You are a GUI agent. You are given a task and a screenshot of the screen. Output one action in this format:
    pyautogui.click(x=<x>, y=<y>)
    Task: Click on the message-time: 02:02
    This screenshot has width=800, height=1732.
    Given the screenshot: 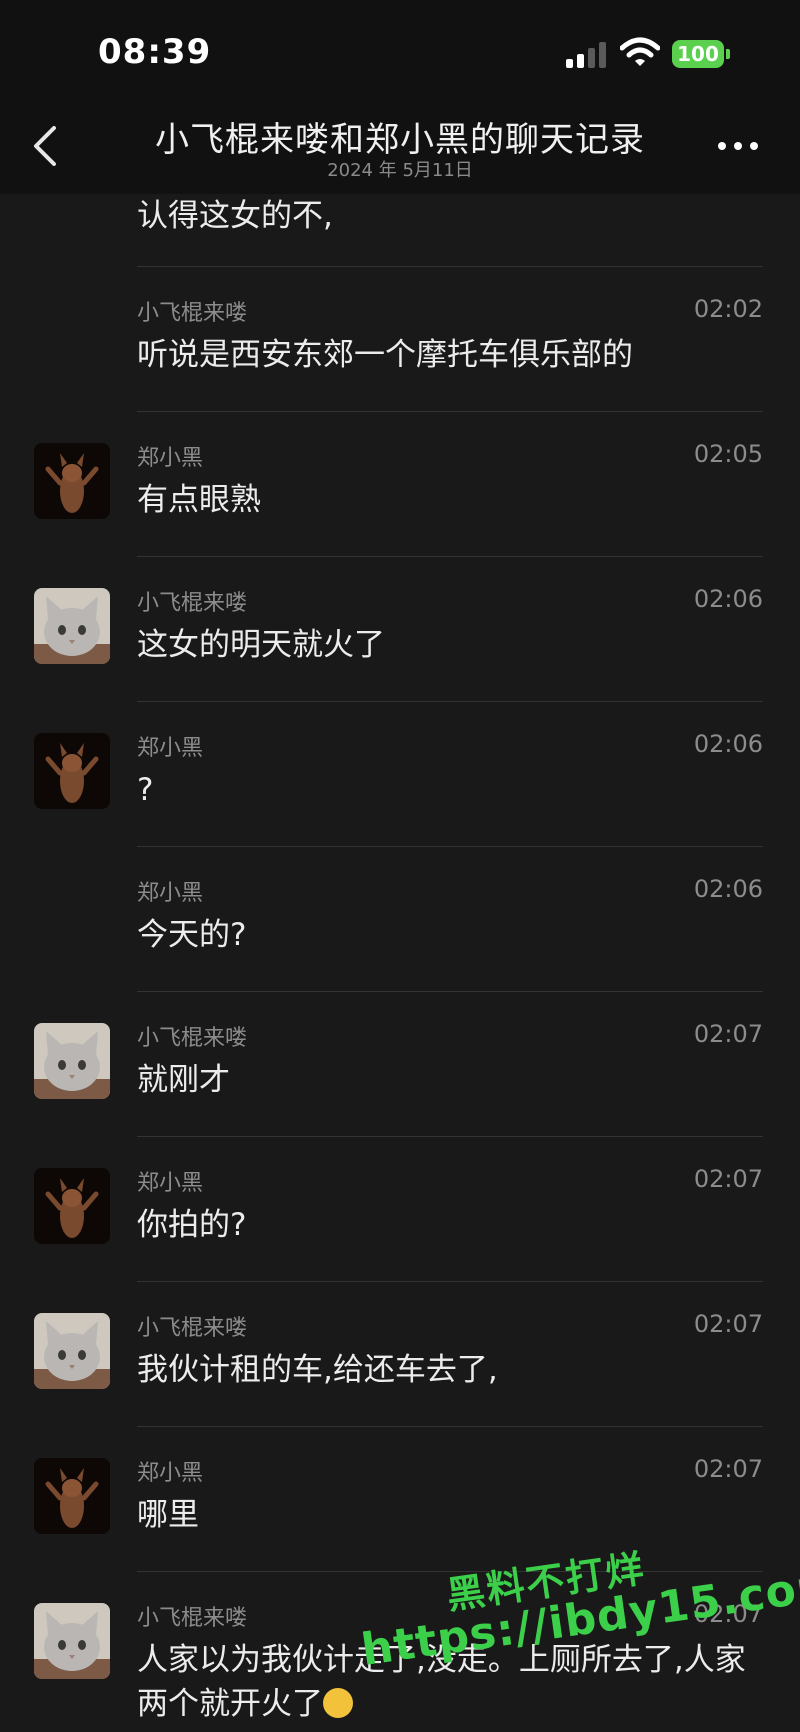 What is the action you would take?
    pyautogui.click(x=728, y=309)
    